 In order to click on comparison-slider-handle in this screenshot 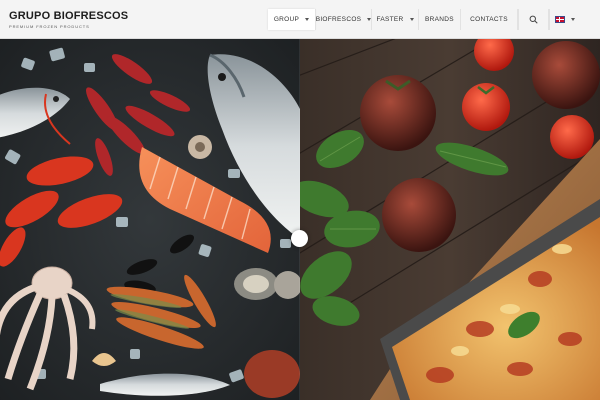, I will do `click(299, 238)`.